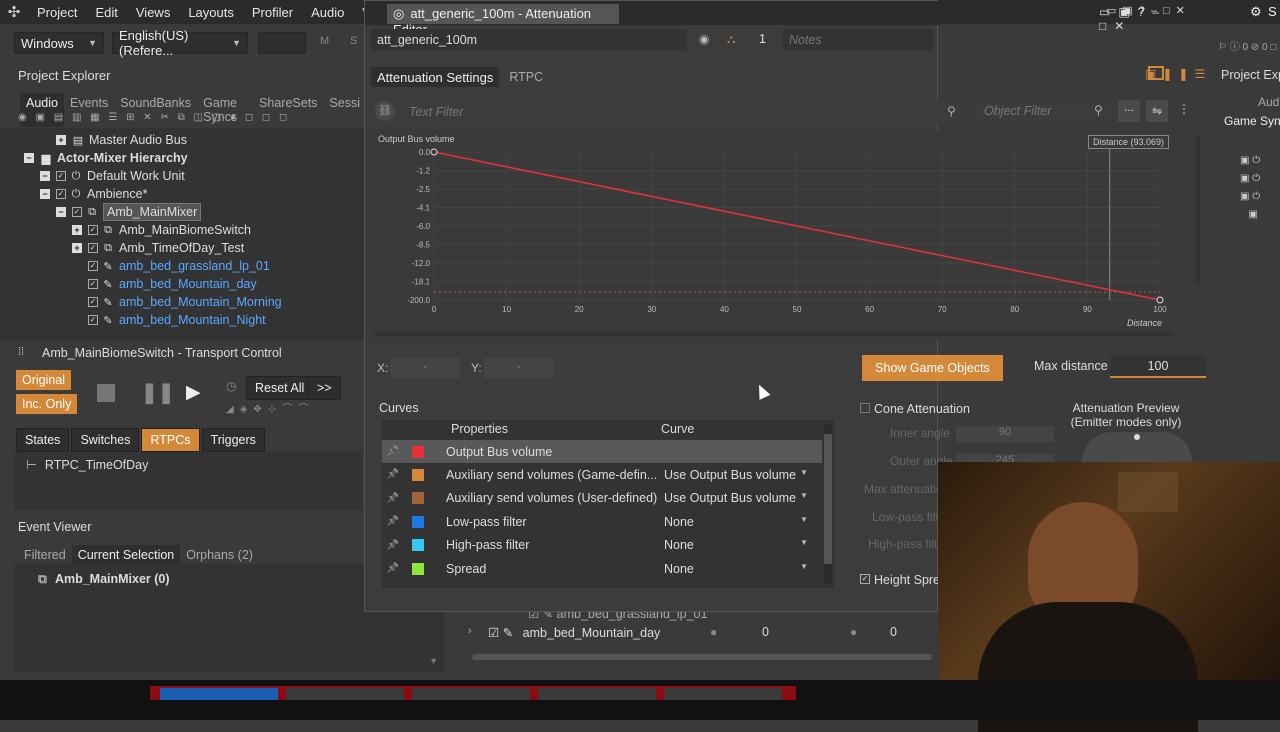 This screenshot has width=1280, height=732. Describe the element at coordinates (602, 568) in the screenshot. I see `curve-row: 📌 Spread None ▼` at that location.